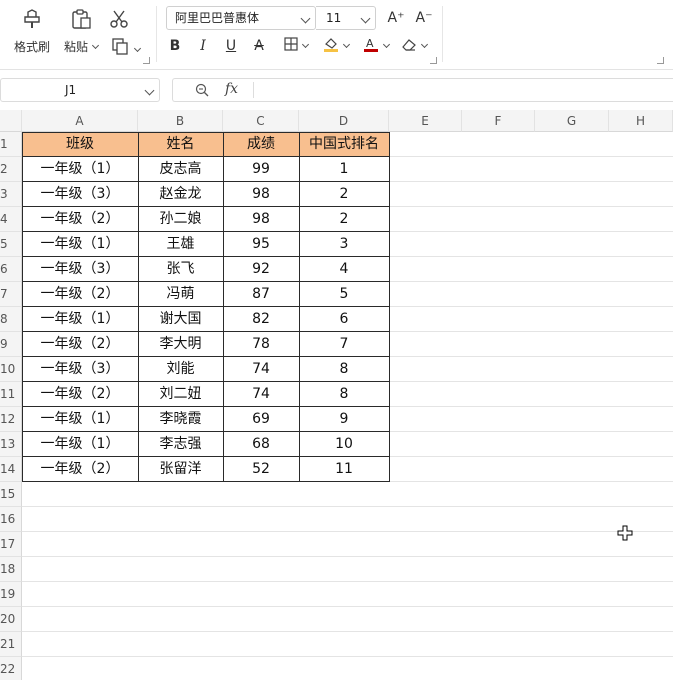 This screenshot has height=680, width=673. Describe the element at coordinates (261, 244) in the screenshot. I see `table-cell: 95` at that location.